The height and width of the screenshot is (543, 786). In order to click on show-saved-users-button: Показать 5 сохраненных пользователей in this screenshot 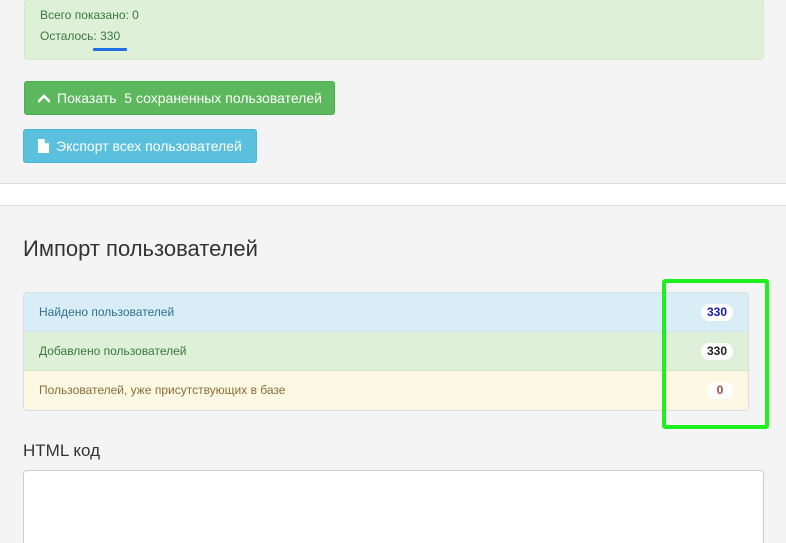, I will do `click(179, 98)`.